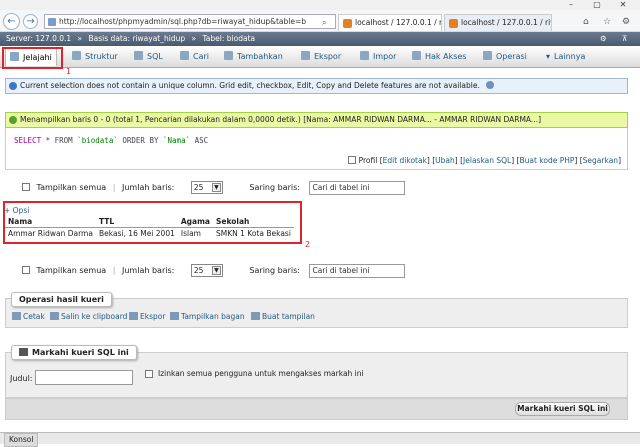 This screenshot has height=447, width=640. Describe the element at coordinates (23, 352) in the screenshot. I see `bookmark-icon` at that location.